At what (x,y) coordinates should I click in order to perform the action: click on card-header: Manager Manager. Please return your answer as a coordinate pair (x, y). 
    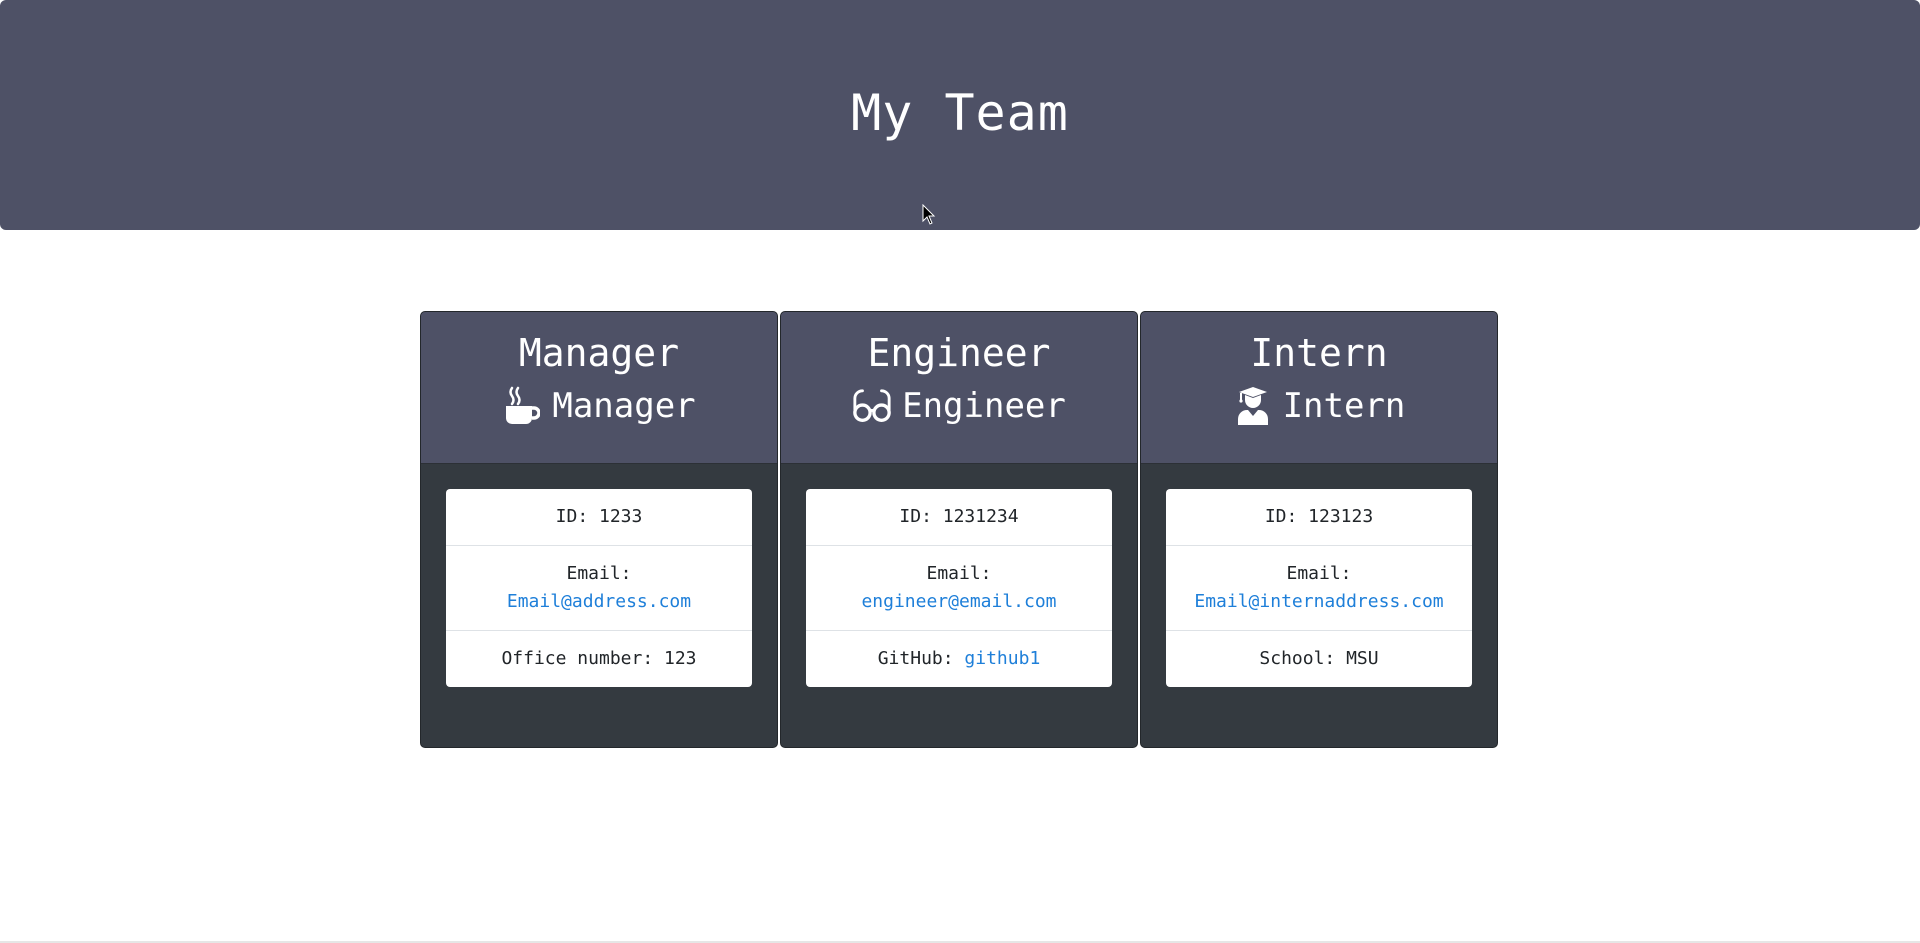
    Looking at the image, I should click on (599, 388).